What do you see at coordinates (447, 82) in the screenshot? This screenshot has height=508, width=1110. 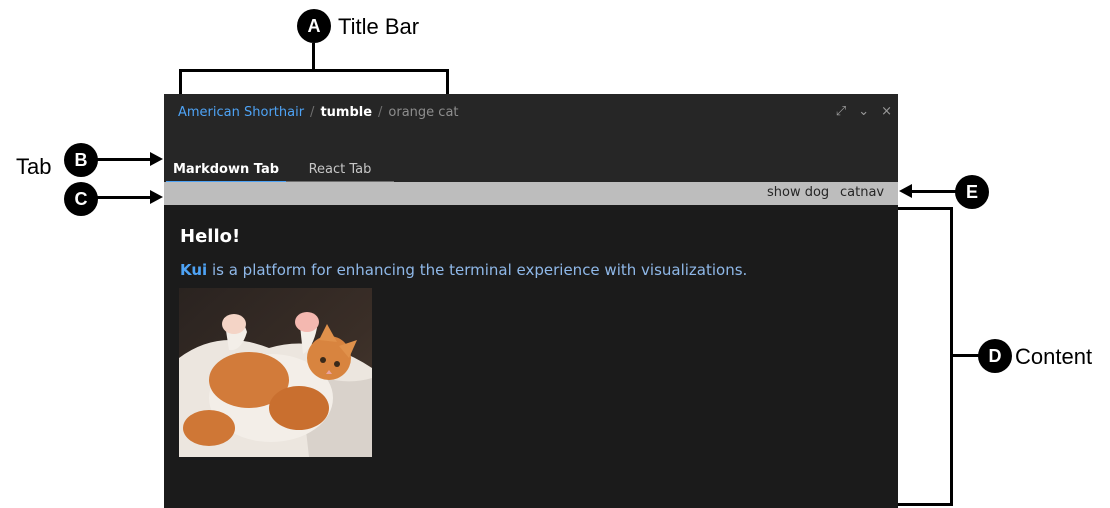 I see `bracket-a-right` at bounding box center [447, 82].